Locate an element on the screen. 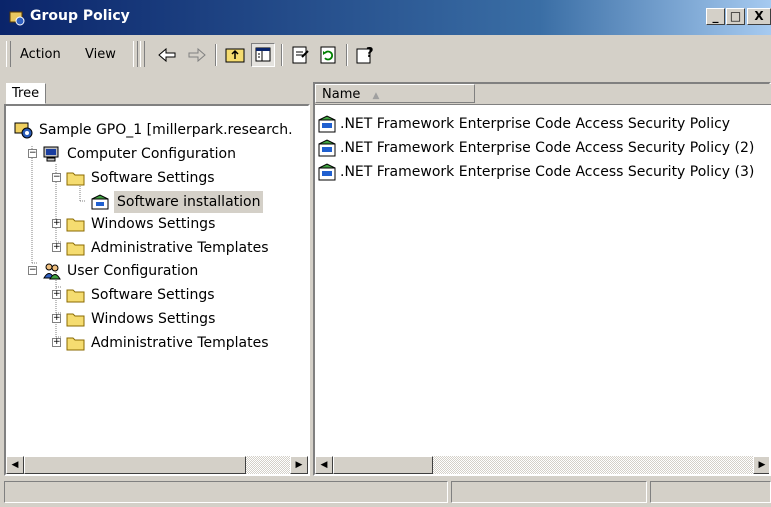 Image resolution: width=771 pixels, height=507 pixels. show-hide-tree-icon is located at coordinates (263, 54).